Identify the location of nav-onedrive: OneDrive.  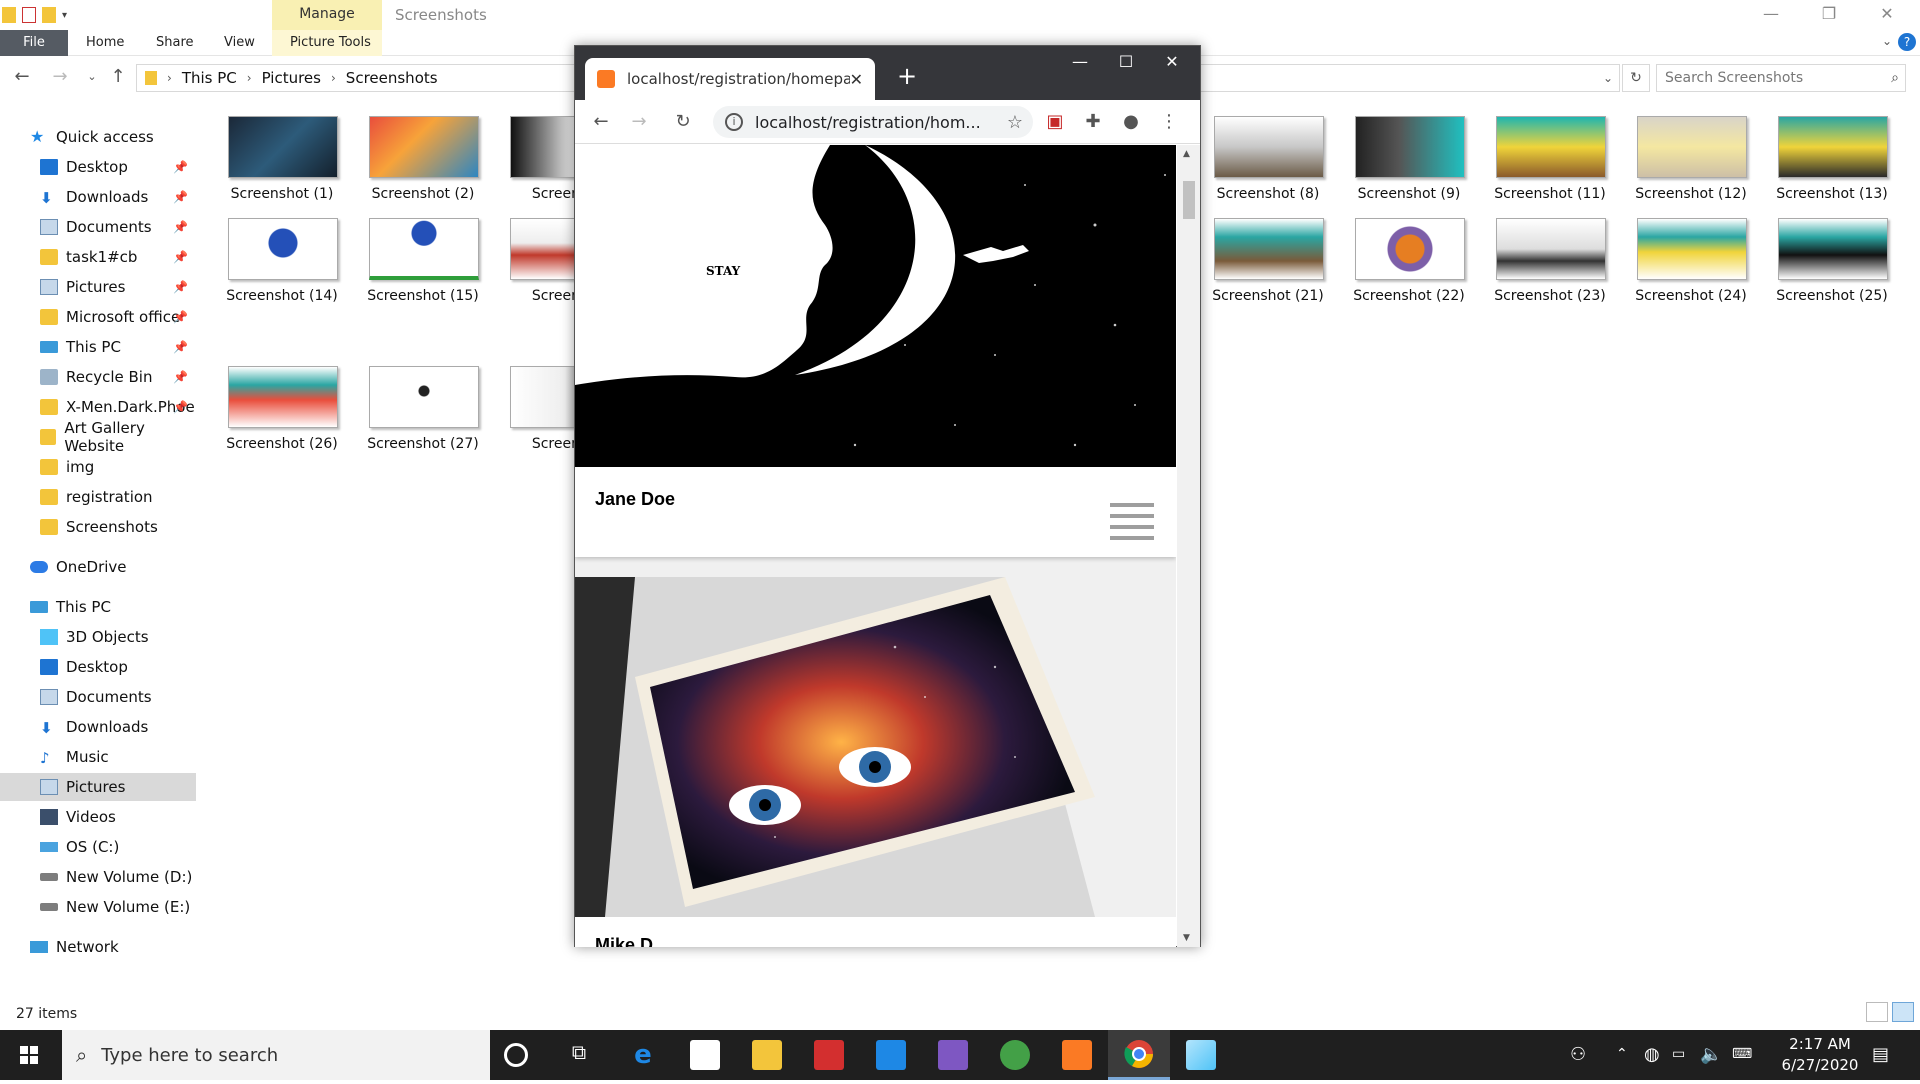
(113, 567).